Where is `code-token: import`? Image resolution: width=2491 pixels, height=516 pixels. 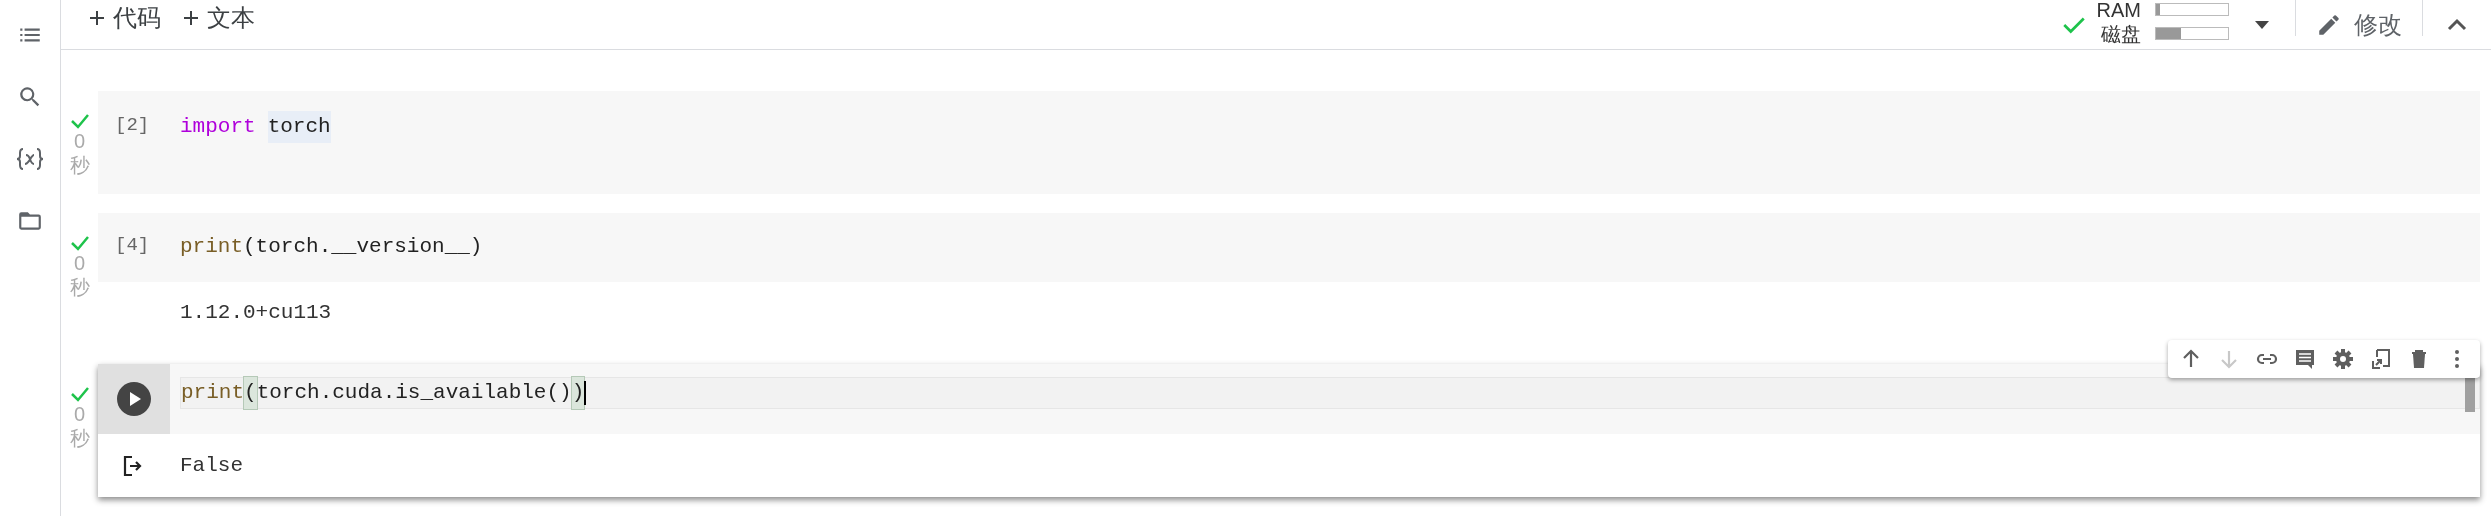 code-token: import is located at coordinates (218, 127).